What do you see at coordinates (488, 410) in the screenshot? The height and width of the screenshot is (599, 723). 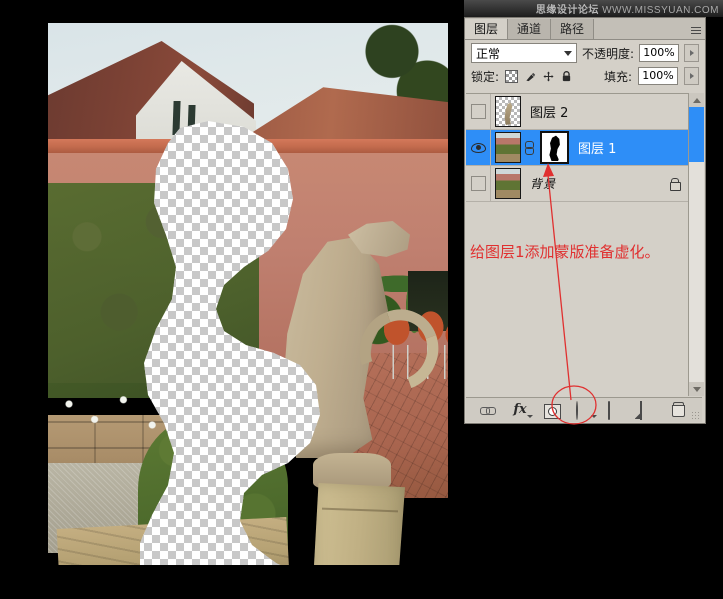 I see `link-layers-button` at bounding box center [488, 410].